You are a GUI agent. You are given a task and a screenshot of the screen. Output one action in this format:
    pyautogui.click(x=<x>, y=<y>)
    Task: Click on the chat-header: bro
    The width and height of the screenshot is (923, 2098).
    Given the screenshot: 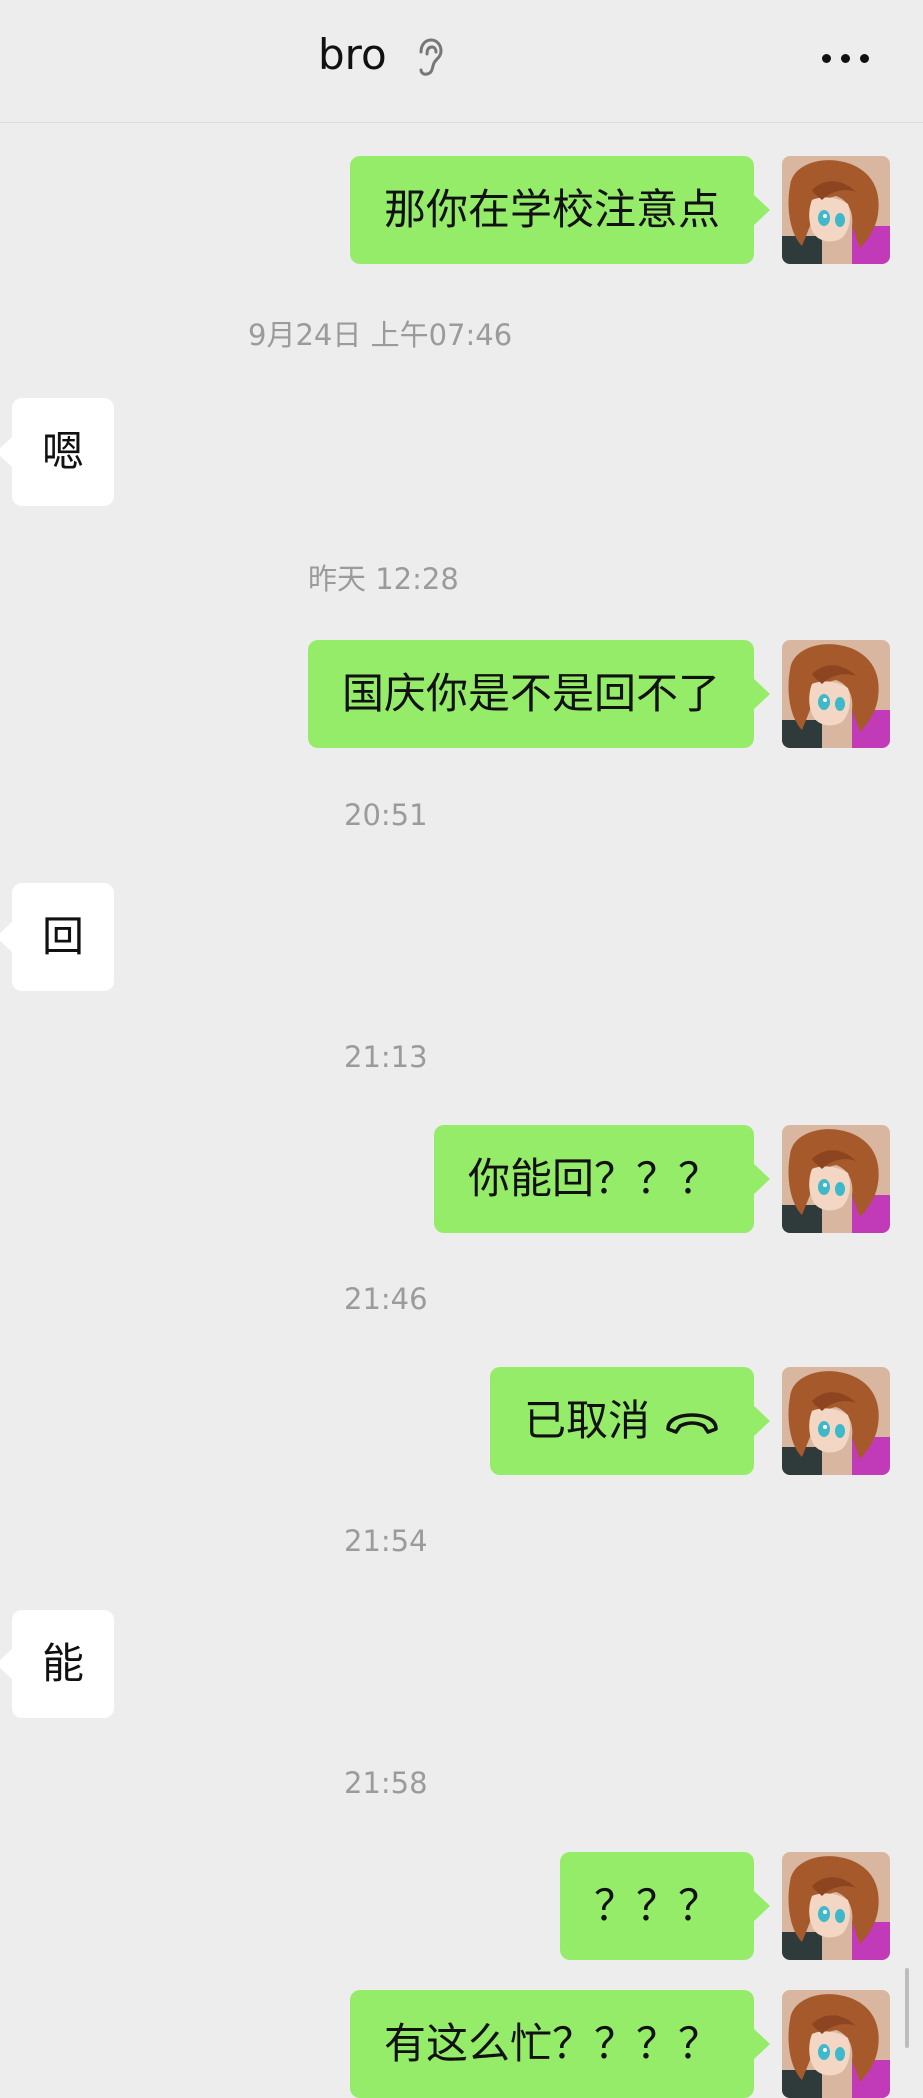 What is the action you would take?
    pyautogui.click(x=461, y=61)
    